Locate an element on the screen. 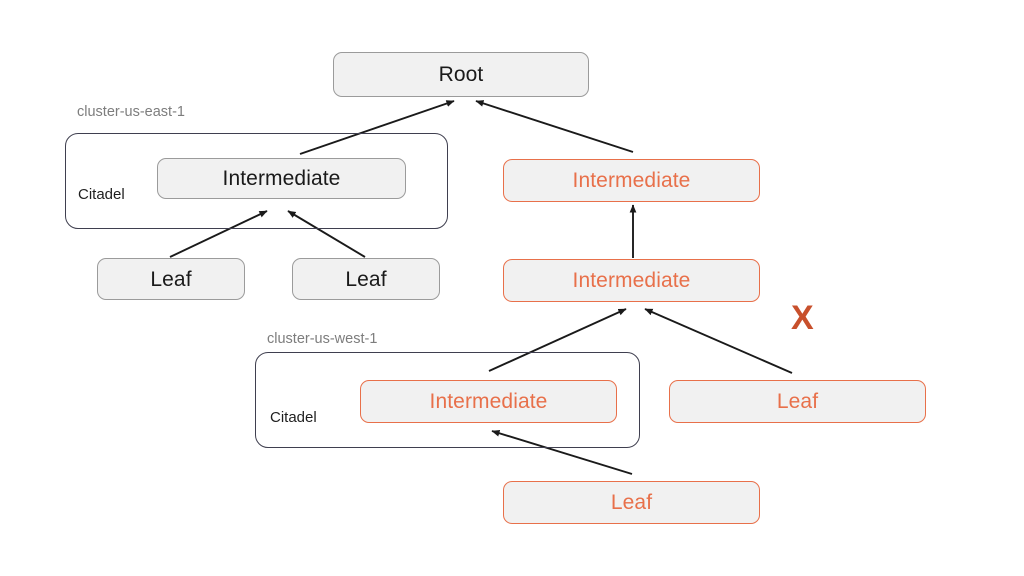  node-bottom-leaf: Leaf is located at coordinates (631, 502).